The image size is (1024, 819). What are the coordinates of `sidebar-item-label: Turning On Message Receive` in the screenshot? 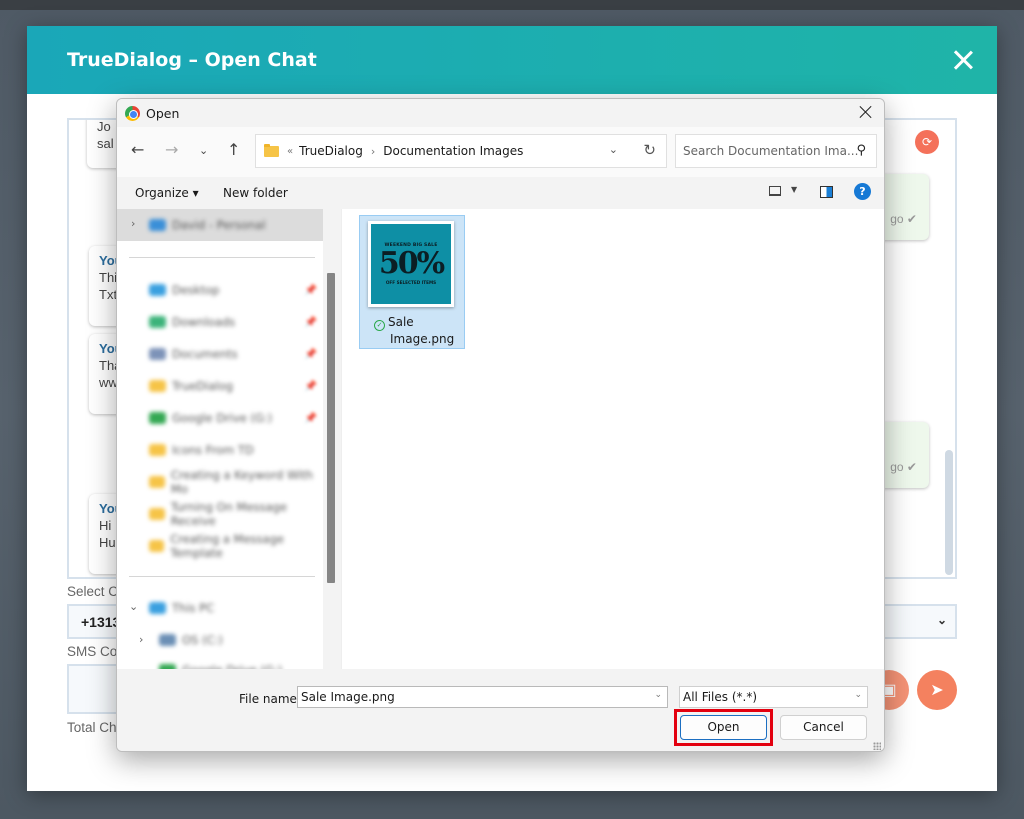 It's located at (228, 514).